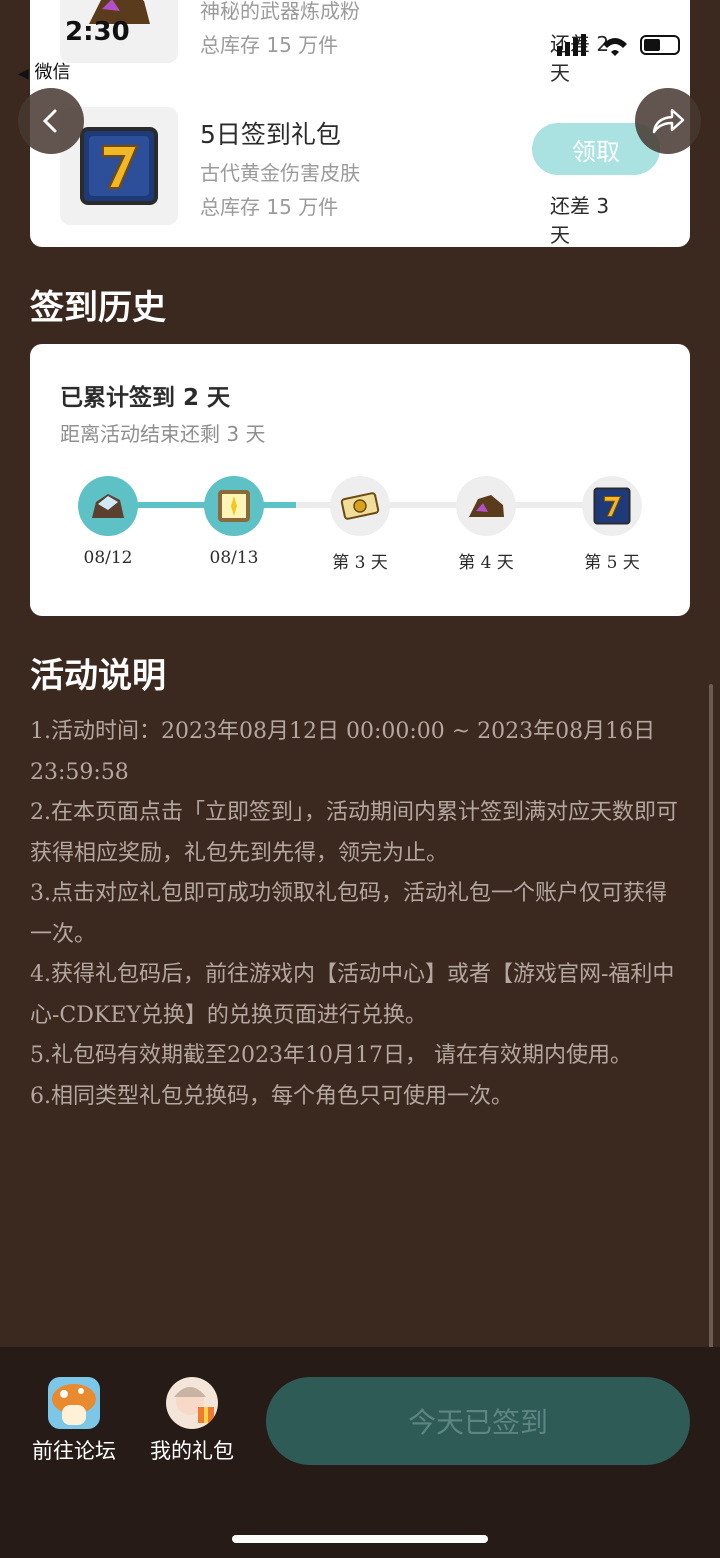  I want to click on day-label: 08/13, so click(234, 558).